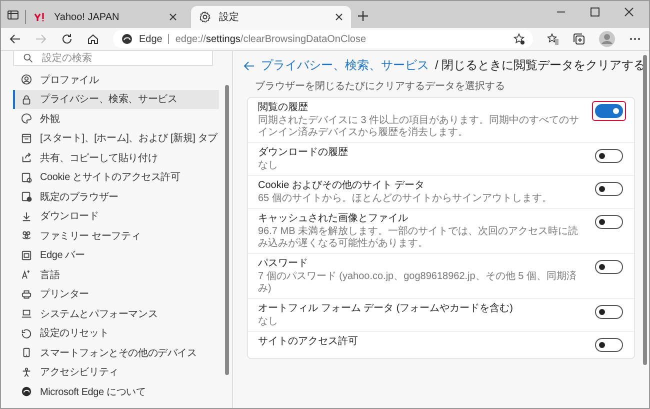 This screenshot has height=409, width=650. Describe the element at coordinates (26, 372) in the screenshot. I see `accessibility-icon` at that location.